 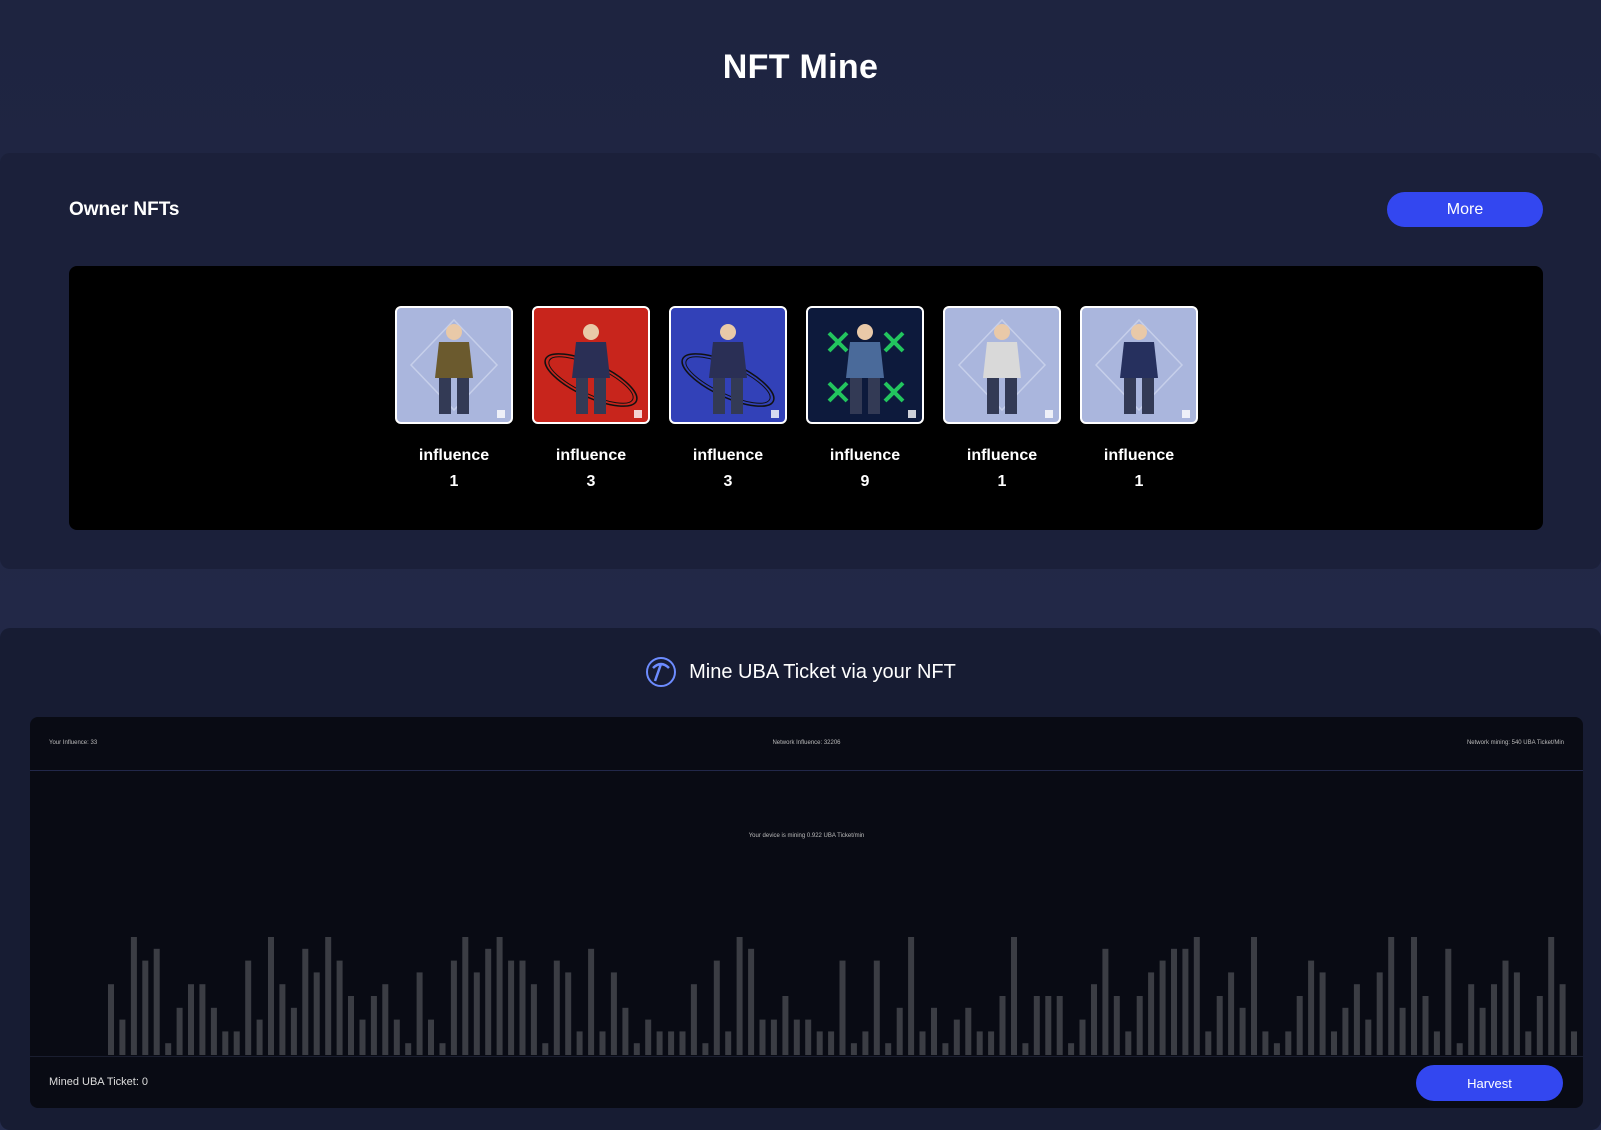 I want to click on nft-card: influence 9, so click(x=865, y=400).